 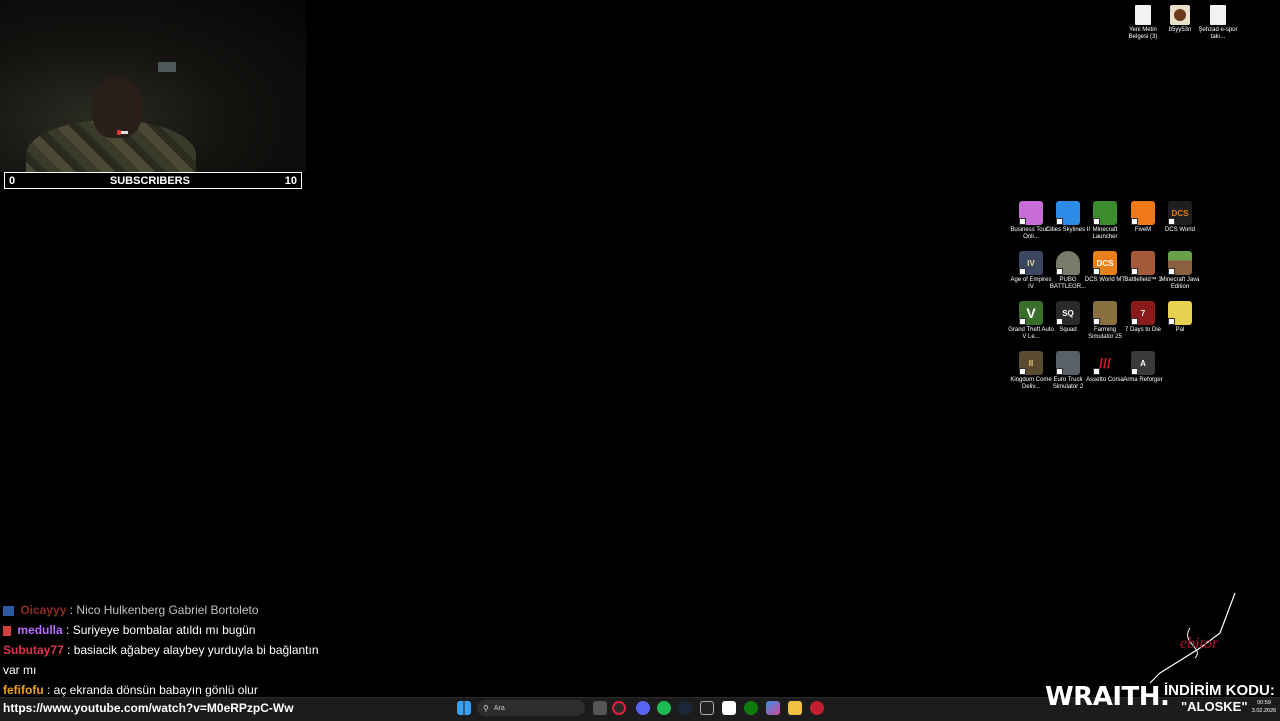 I want to click on game-app-icon, so click(x=817, y=708).